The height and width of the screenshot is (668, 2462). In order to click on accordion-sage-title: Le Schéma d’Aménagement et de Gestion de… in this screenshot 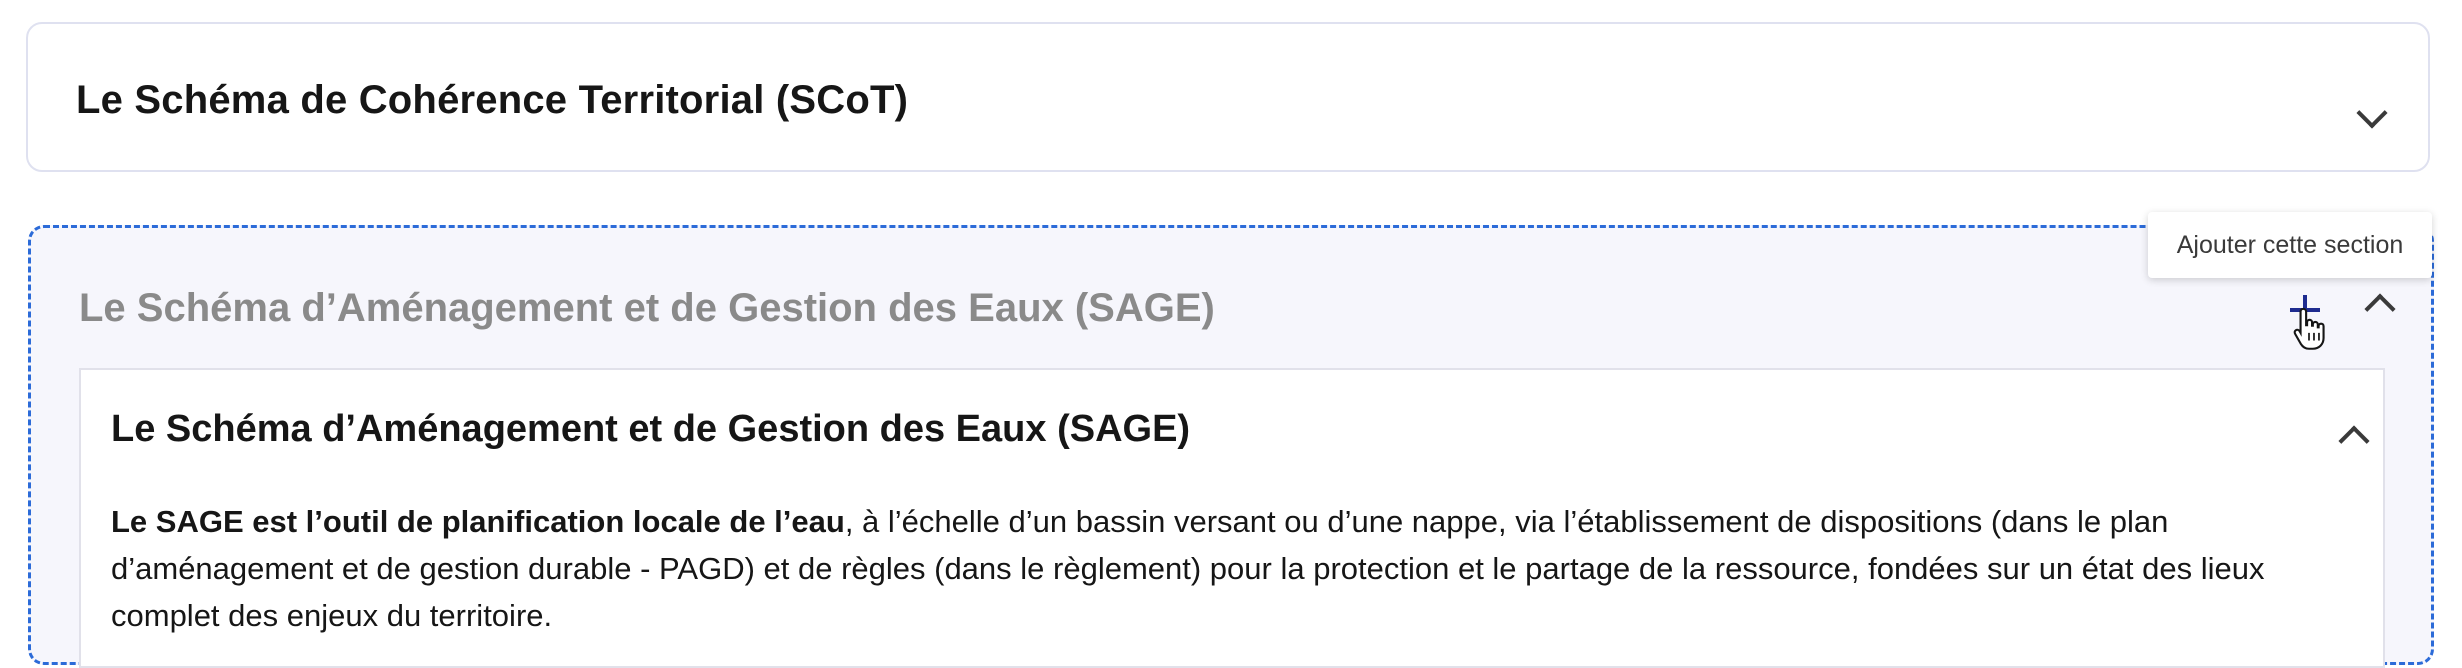, I will do `click(647, 308)`.